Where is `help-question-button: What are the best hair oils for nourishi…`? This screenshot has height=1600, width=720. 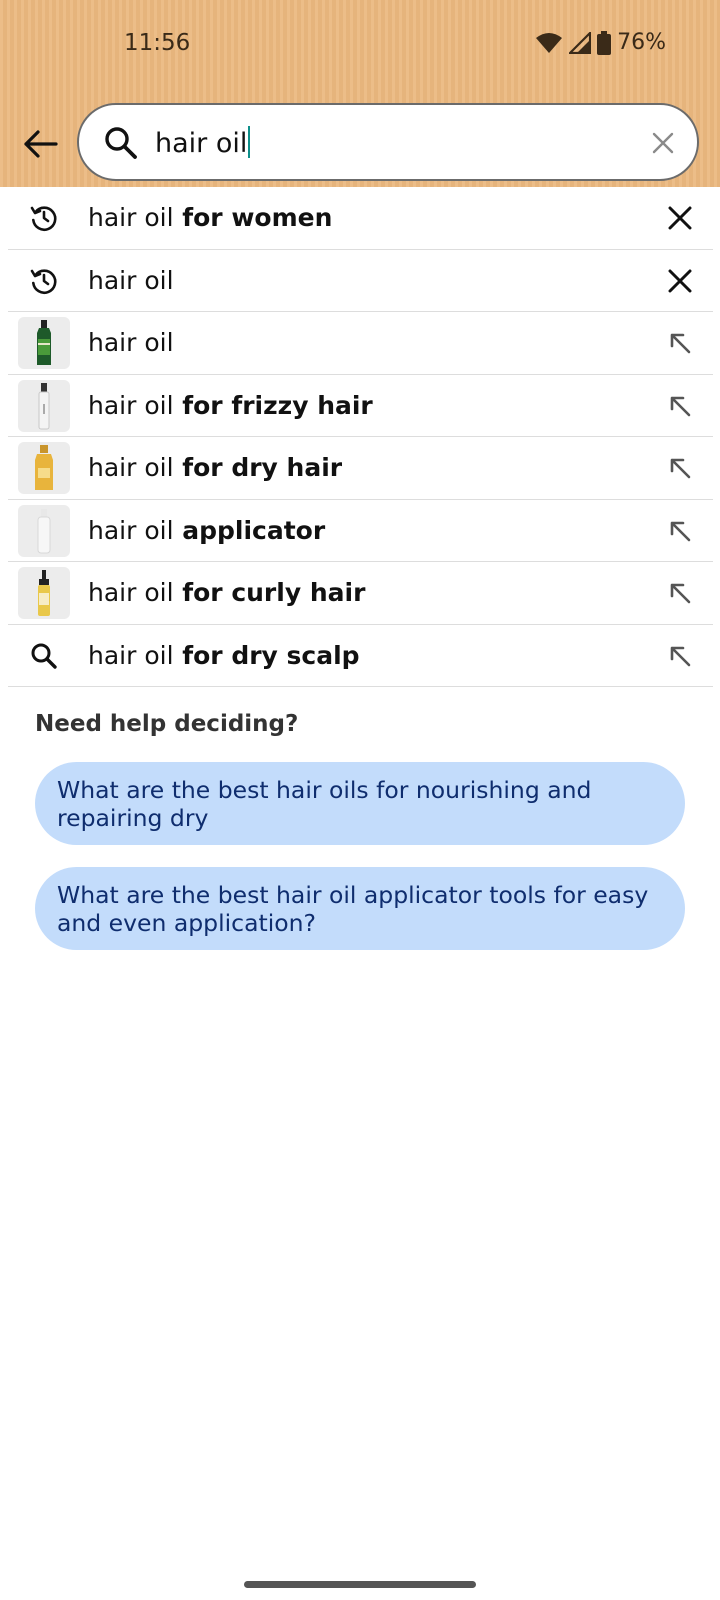
help-question-button: What are the best hair oils for nourishi… is located at coordinates (360, 803).